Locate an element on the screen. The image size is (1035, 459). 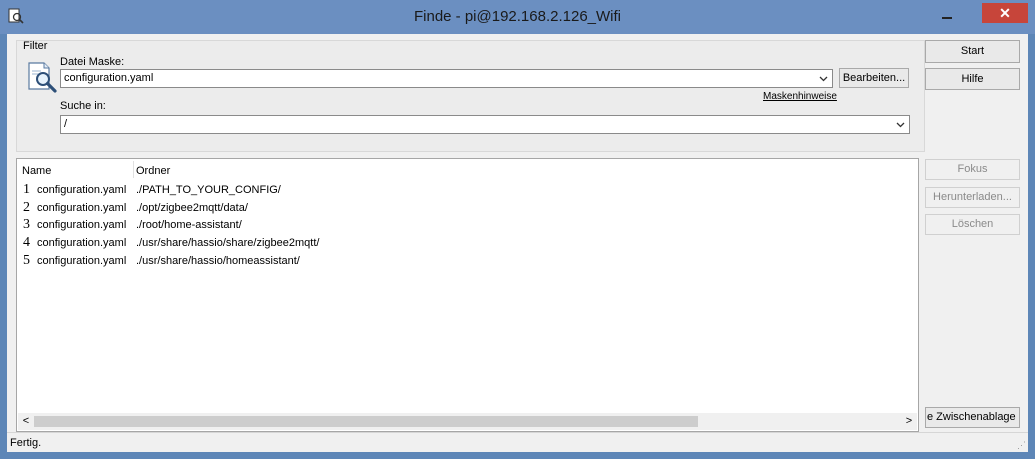
row-number: 1 is located at coordinates (26, 189).